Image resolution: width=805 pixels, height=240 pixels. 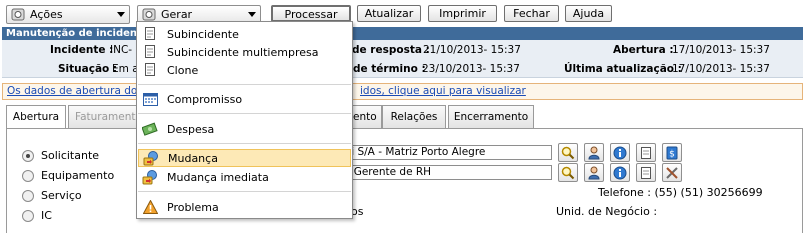 I want to click on menu-item-appointment: Compromisso, so click(x=244, y=99).